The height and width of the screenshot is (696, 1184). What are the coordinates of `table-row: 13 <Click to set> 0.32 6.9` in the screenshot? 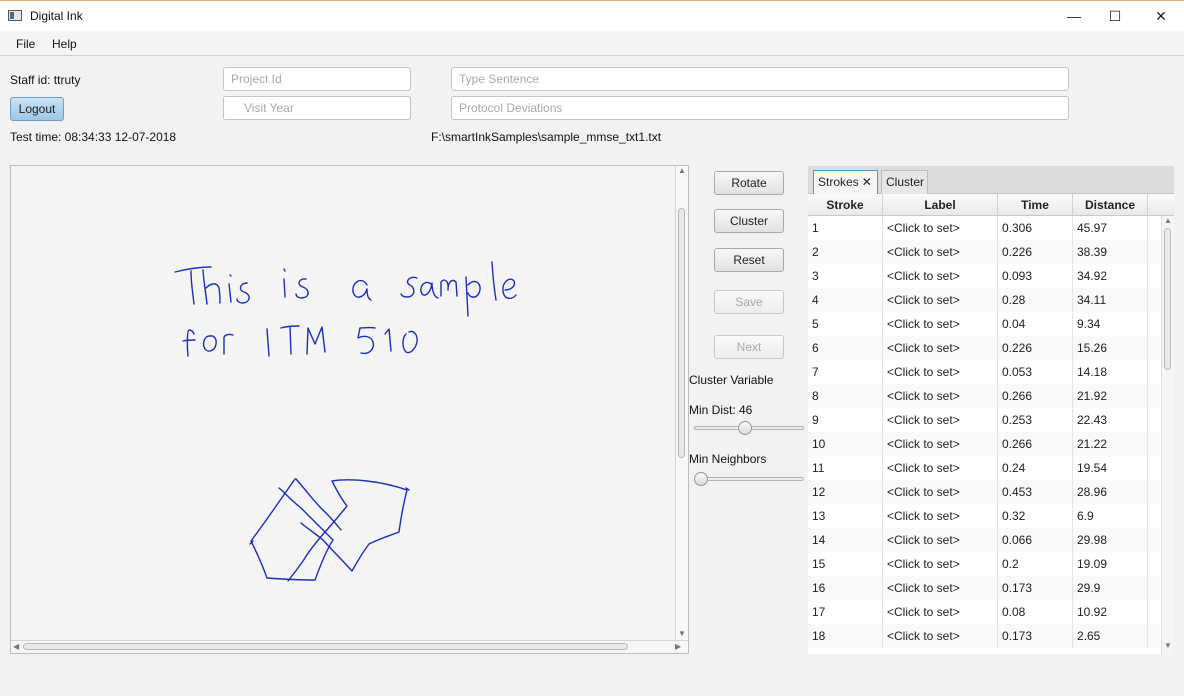 It's located at (984, 516).